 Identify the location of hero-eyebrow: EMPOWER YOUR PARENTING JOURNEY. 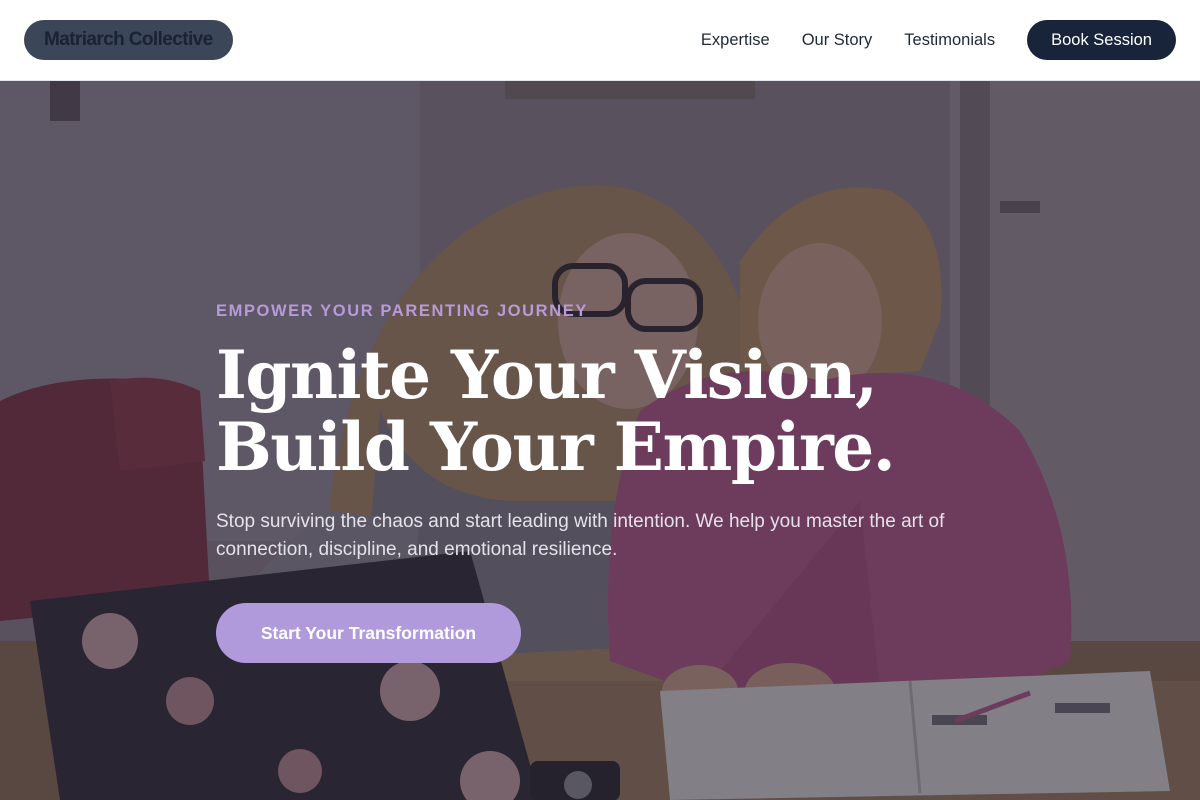
(402, 311).